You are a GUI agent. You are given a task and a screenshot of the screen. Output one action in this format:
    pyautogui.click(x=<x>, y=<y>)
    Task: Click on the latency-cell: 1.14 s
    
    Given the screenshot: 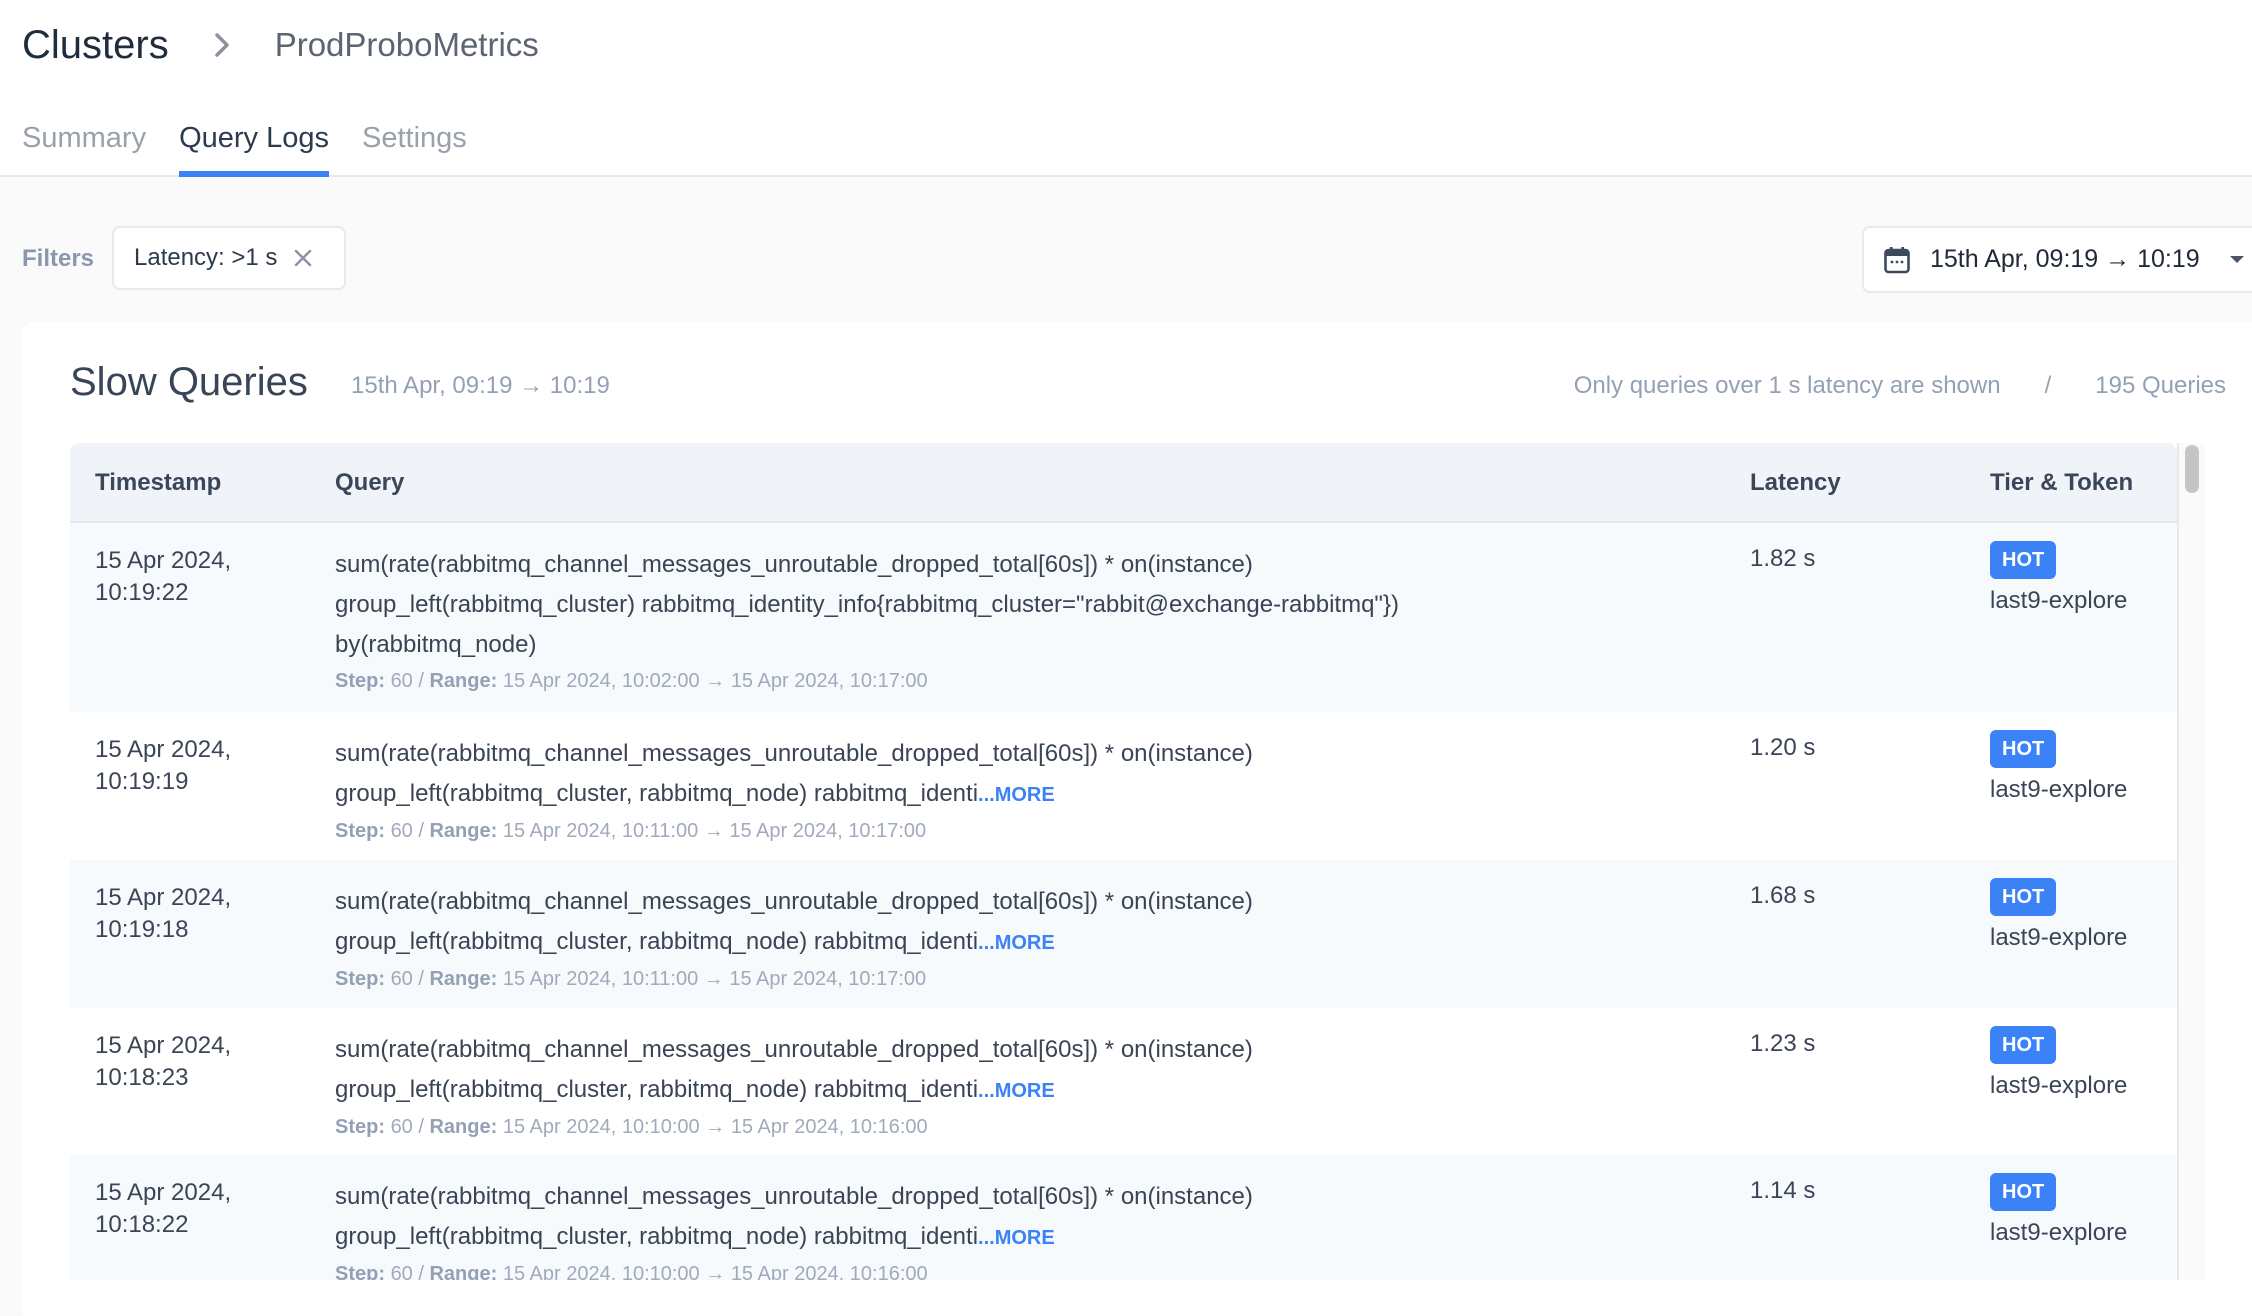 What is the action you would take?
    pyautogui.click(x=1783, y=1190)
    